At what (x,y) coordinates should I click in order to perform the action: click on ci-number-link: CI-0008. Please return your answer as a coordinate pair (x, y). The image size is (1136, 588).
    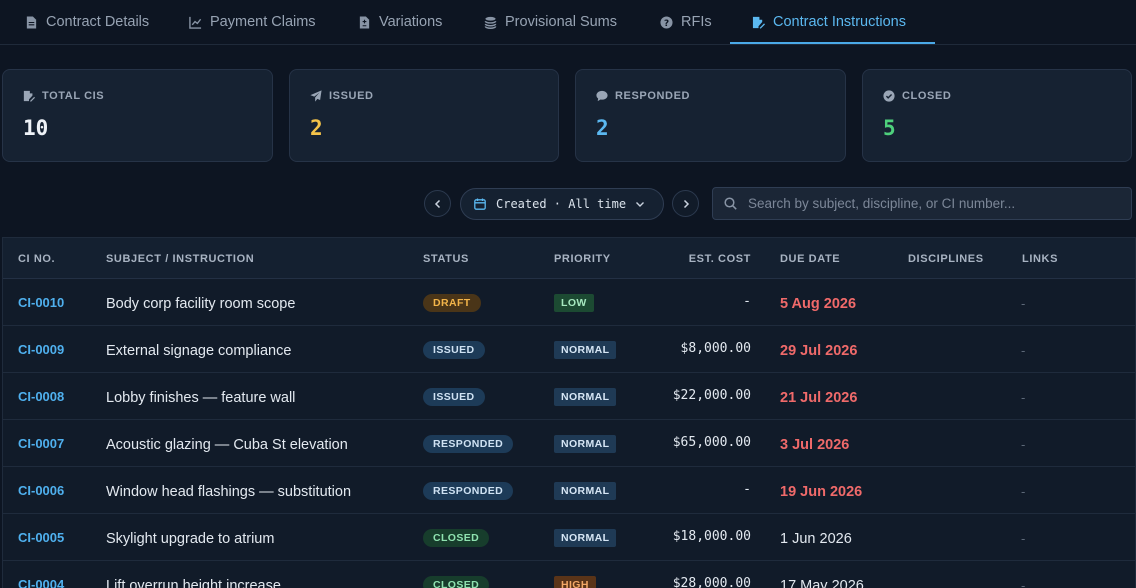
    Looking at the image, I should click on (41, 396).